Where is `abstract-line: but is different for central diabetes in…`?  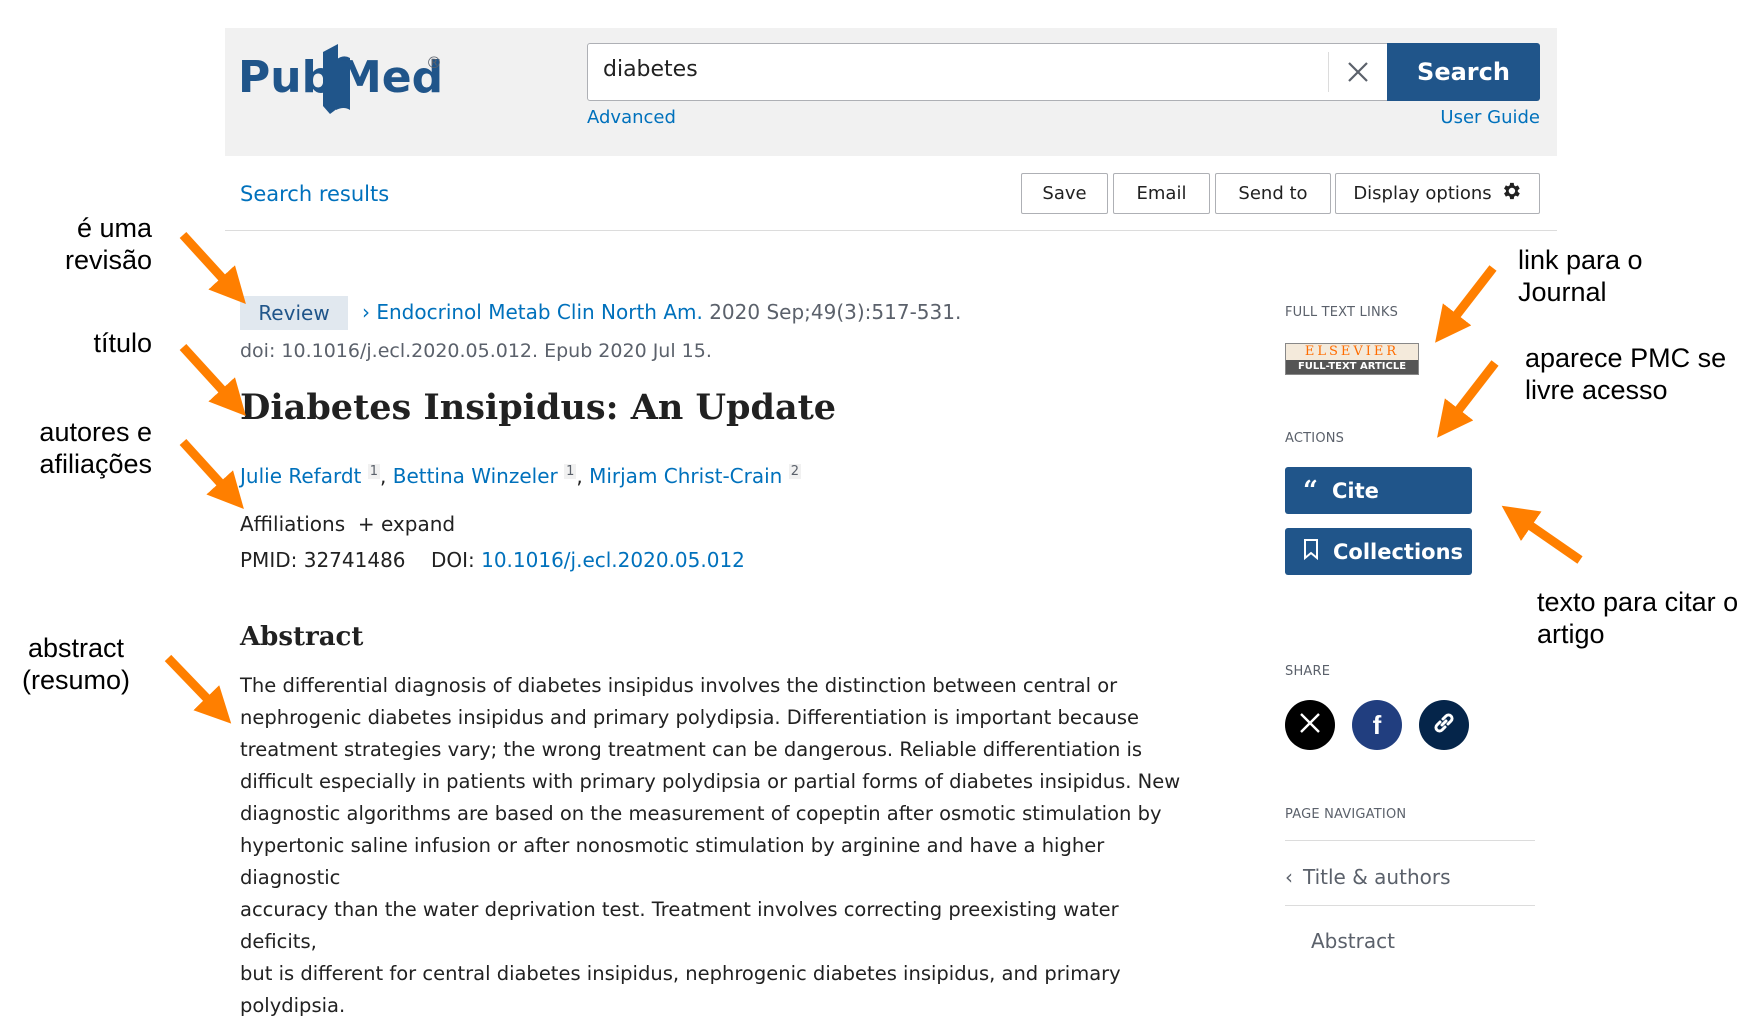 abstract-line: but is different for central diabetes in… is located at coordinates (680, 973).